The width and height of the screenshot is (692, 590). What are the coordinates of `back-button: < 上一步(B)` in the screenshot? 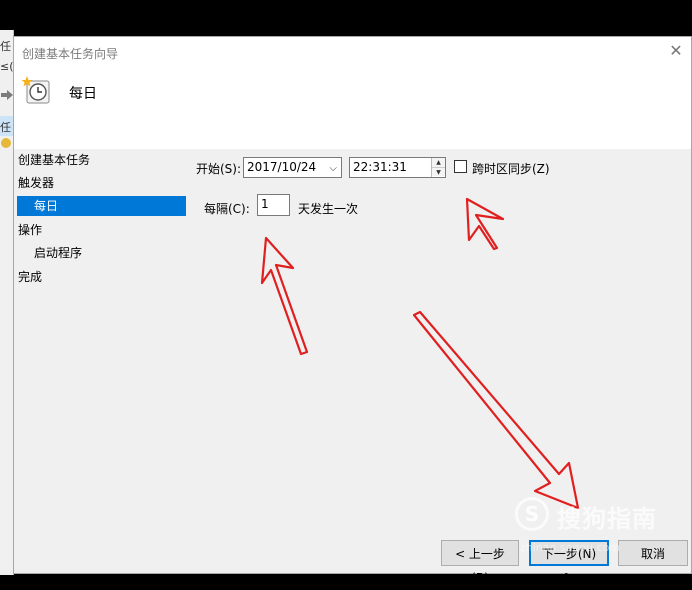 It's located at (480, 562).